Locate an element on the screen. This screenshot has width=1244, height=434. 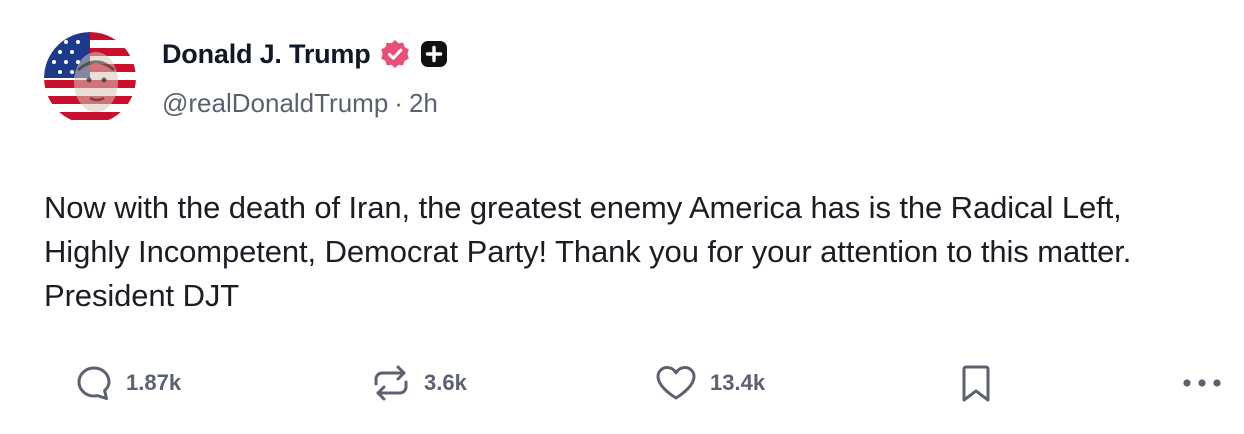
avatar is located at coordinates (90, 78).